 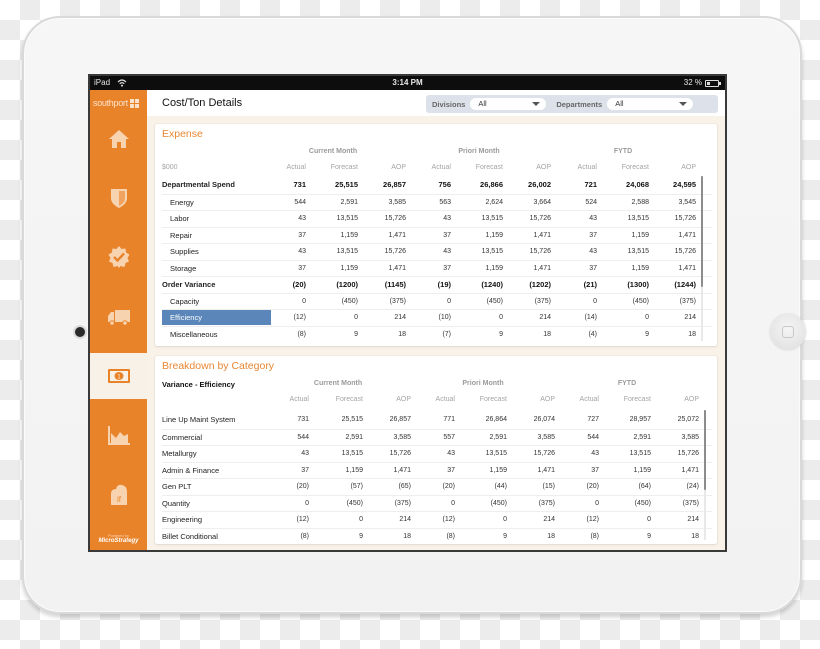 I want to click on southport-logo: southport, so click(x=116, y=103).